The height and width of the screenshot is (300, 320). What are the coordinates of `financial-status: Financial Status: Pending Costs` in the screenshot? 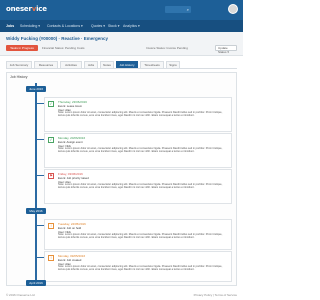 It's located at (63, 48).